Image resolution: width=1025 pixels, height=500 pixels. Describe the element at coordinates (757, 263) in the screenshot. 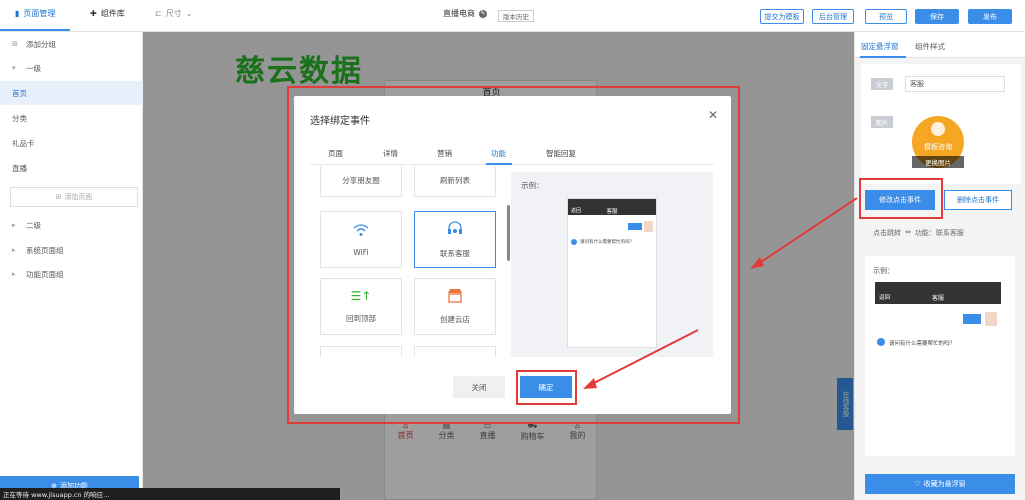

I see `arrowhead-dialog` at that location.